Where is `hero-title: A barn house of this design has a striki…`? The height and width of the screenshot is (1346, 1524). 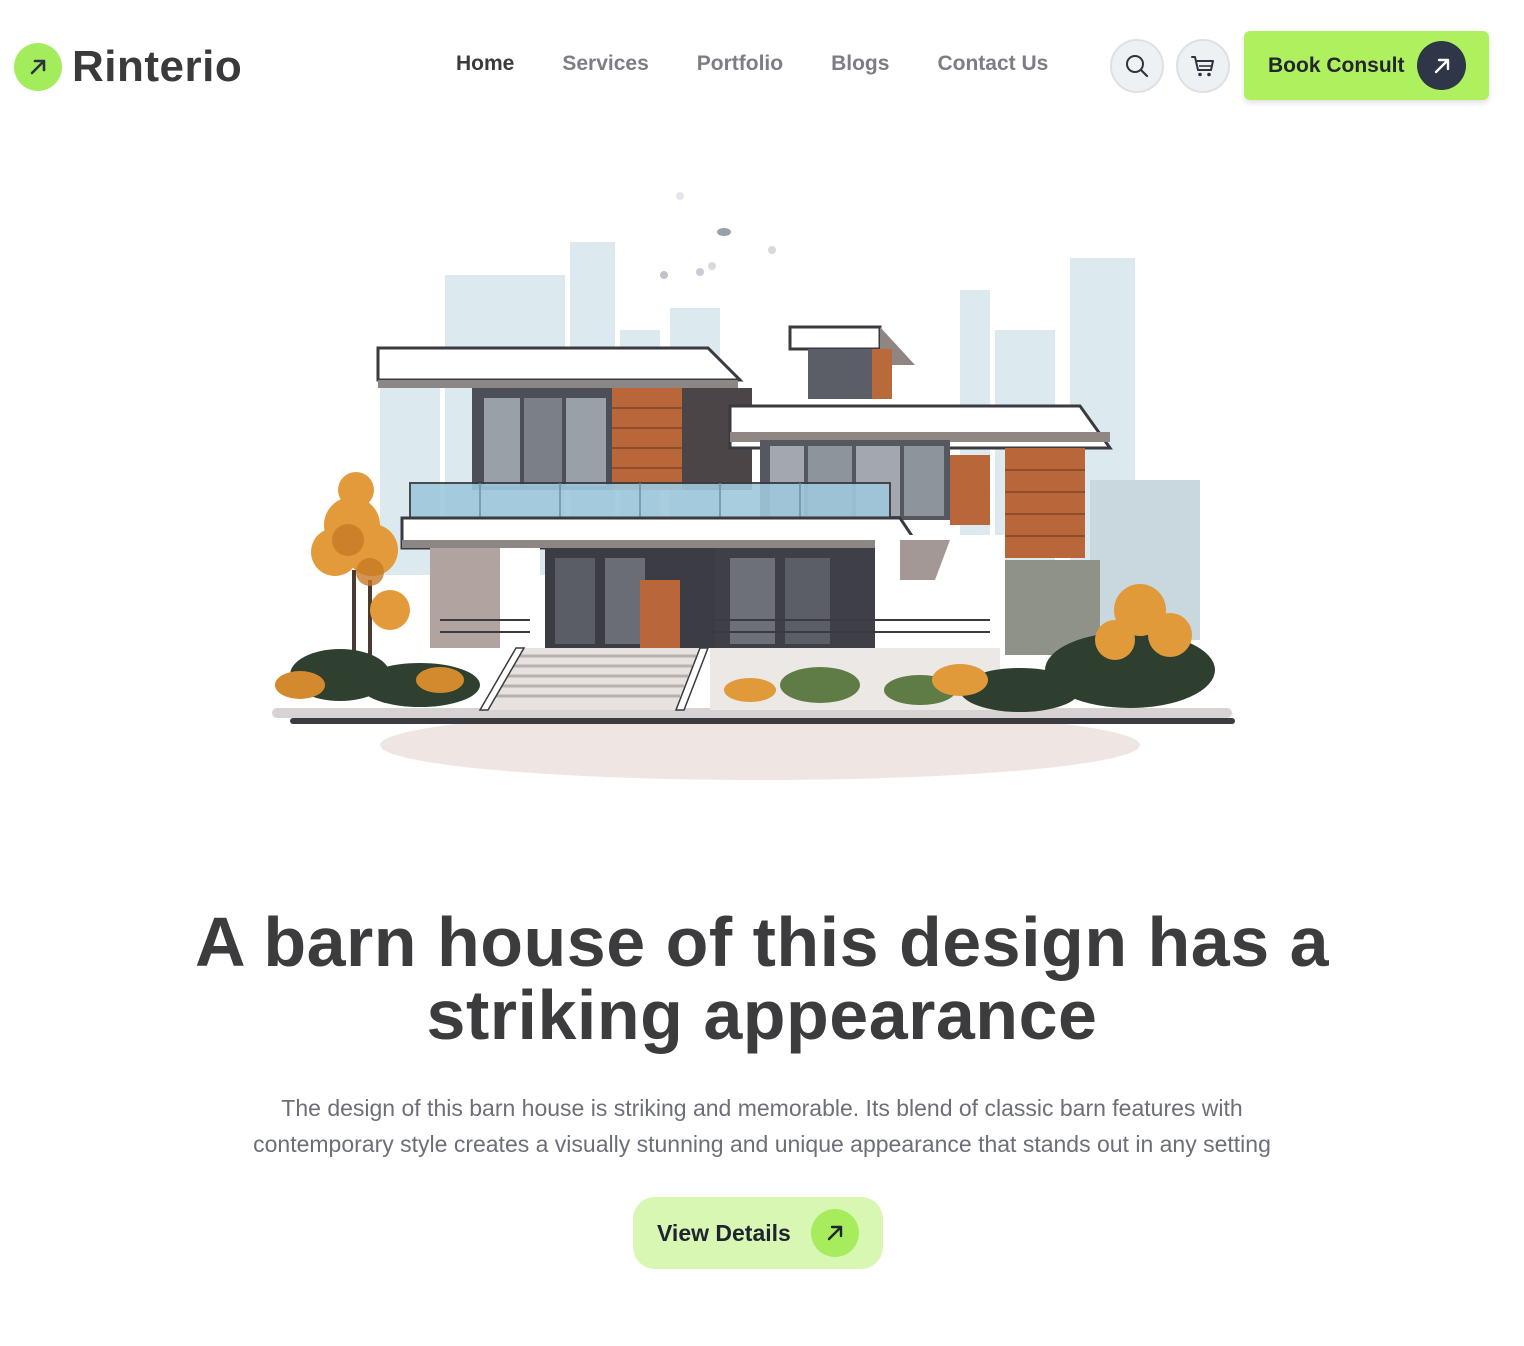
hero-title: A barn house of this design has a striki… is located at coordinates (762, 979).